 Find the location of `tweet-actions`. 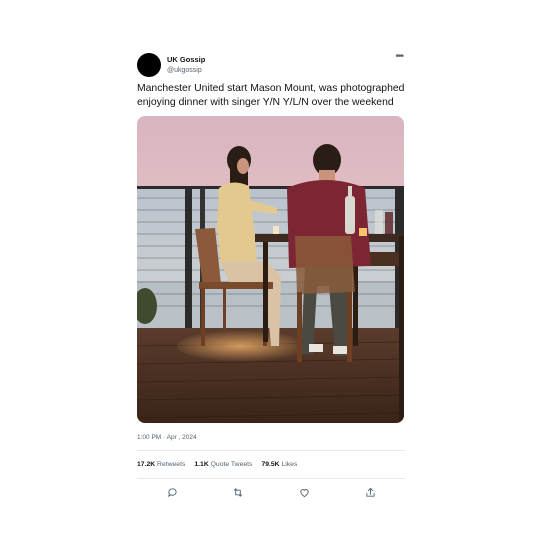

tweet-actions is located at coordinates (271, 492).